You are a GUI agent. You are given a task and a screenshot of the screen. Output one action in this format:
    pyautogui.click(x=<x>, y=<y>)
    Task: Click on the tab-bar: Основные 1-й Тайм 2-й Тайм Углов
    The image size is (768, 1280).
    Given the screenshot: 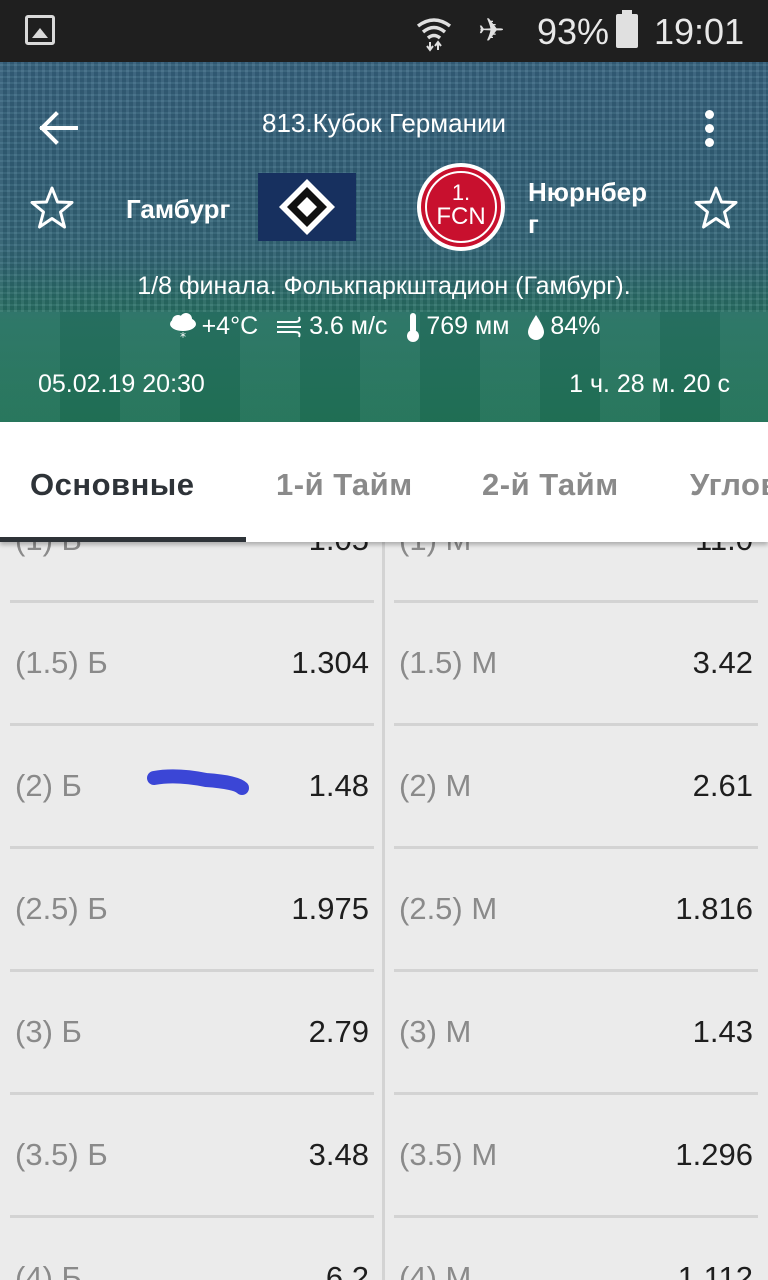 What is the action you would take?
    pyautogui.click(x=384, y=482)
    